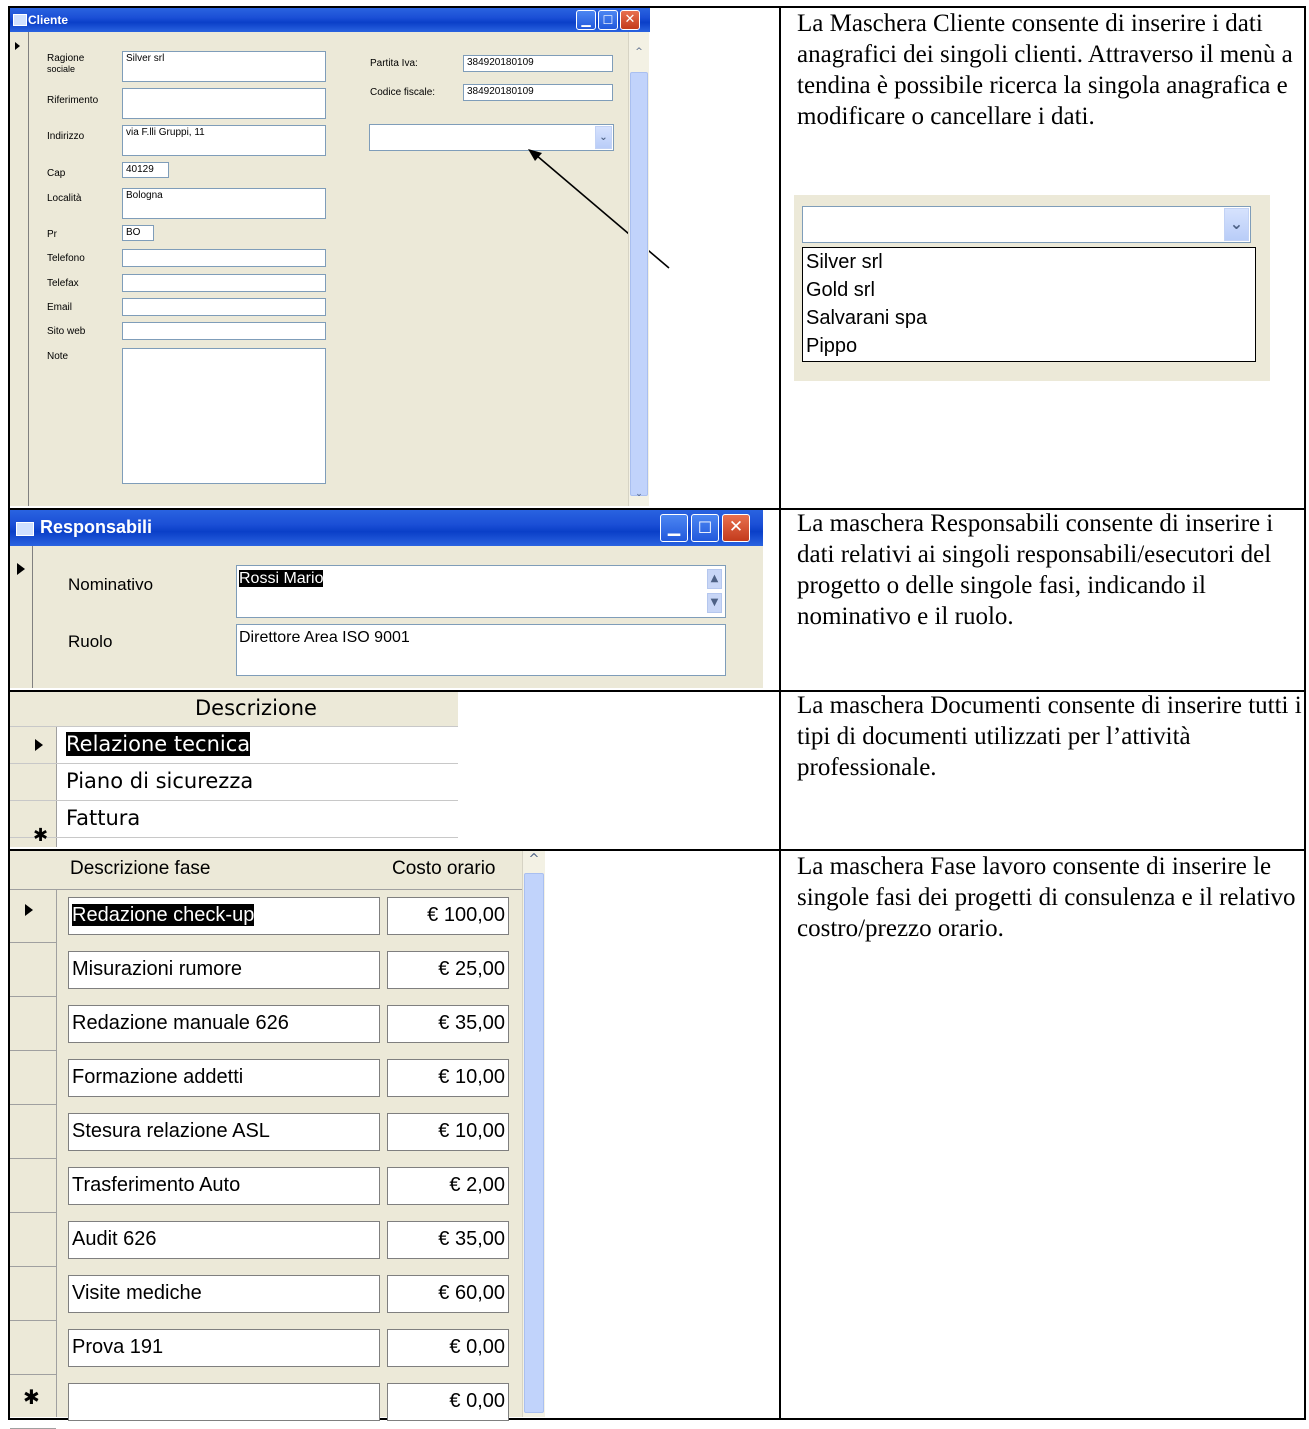 The width and height of the screenshot is (1309, 1429). I want to click on fase-descrizione-field, so click(224, 1402).